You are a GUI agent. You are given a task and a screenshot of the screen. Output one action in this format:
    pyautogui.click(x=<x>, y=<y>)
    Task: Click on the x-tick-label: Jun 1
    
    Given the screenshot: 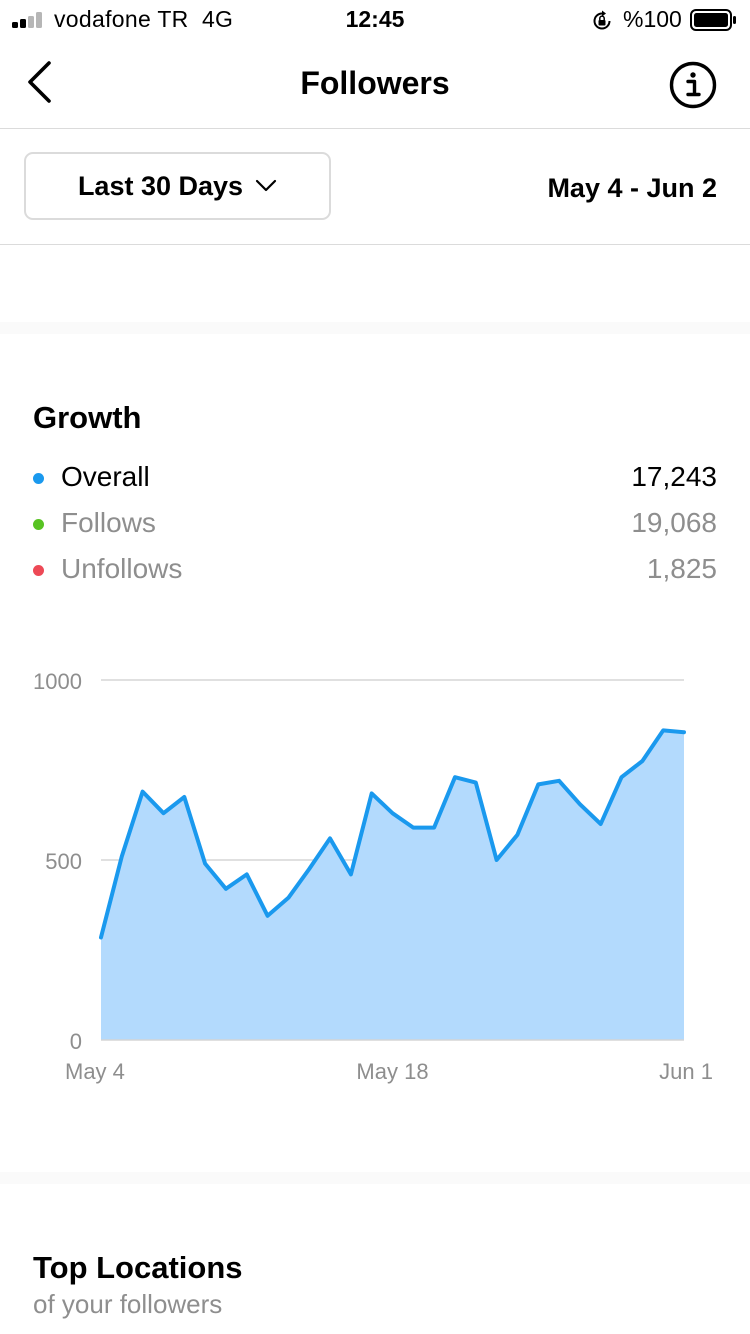 What is the action you would take?
    pyautogui.click(x=686, y=1071)
    